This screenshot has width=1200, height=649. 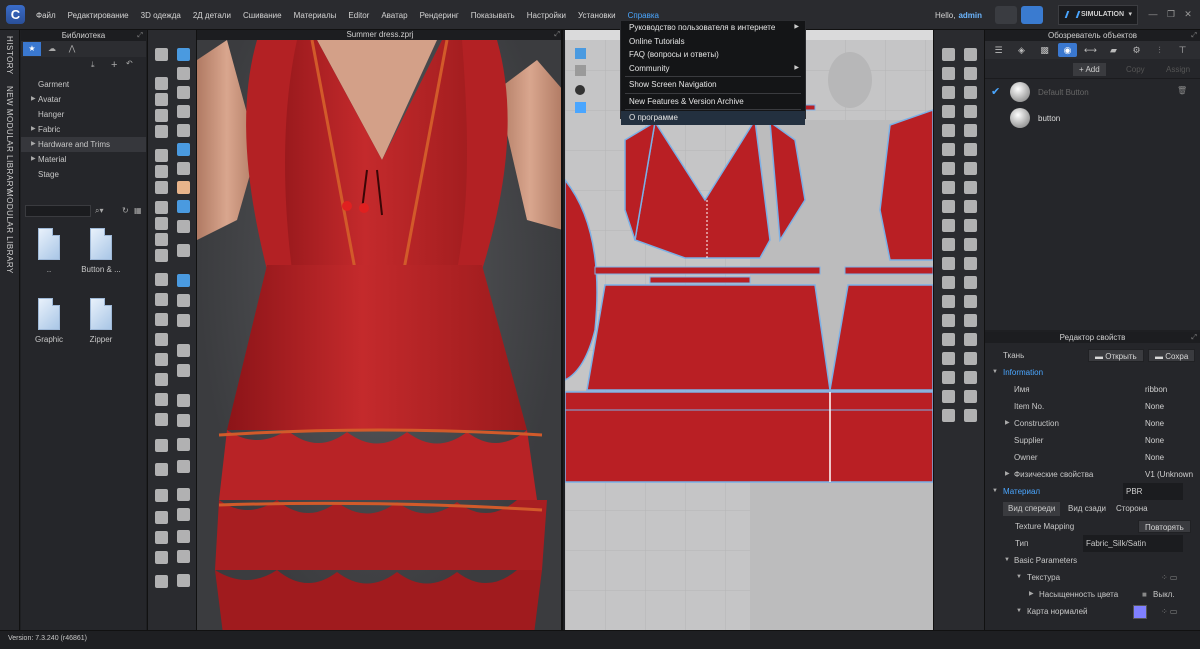 What do you see at coordinates (1092, 577) in the screenshot?
I see `texture-row: ▼ Текстура ⁘ ▭` at bounding box center [1092, 577].